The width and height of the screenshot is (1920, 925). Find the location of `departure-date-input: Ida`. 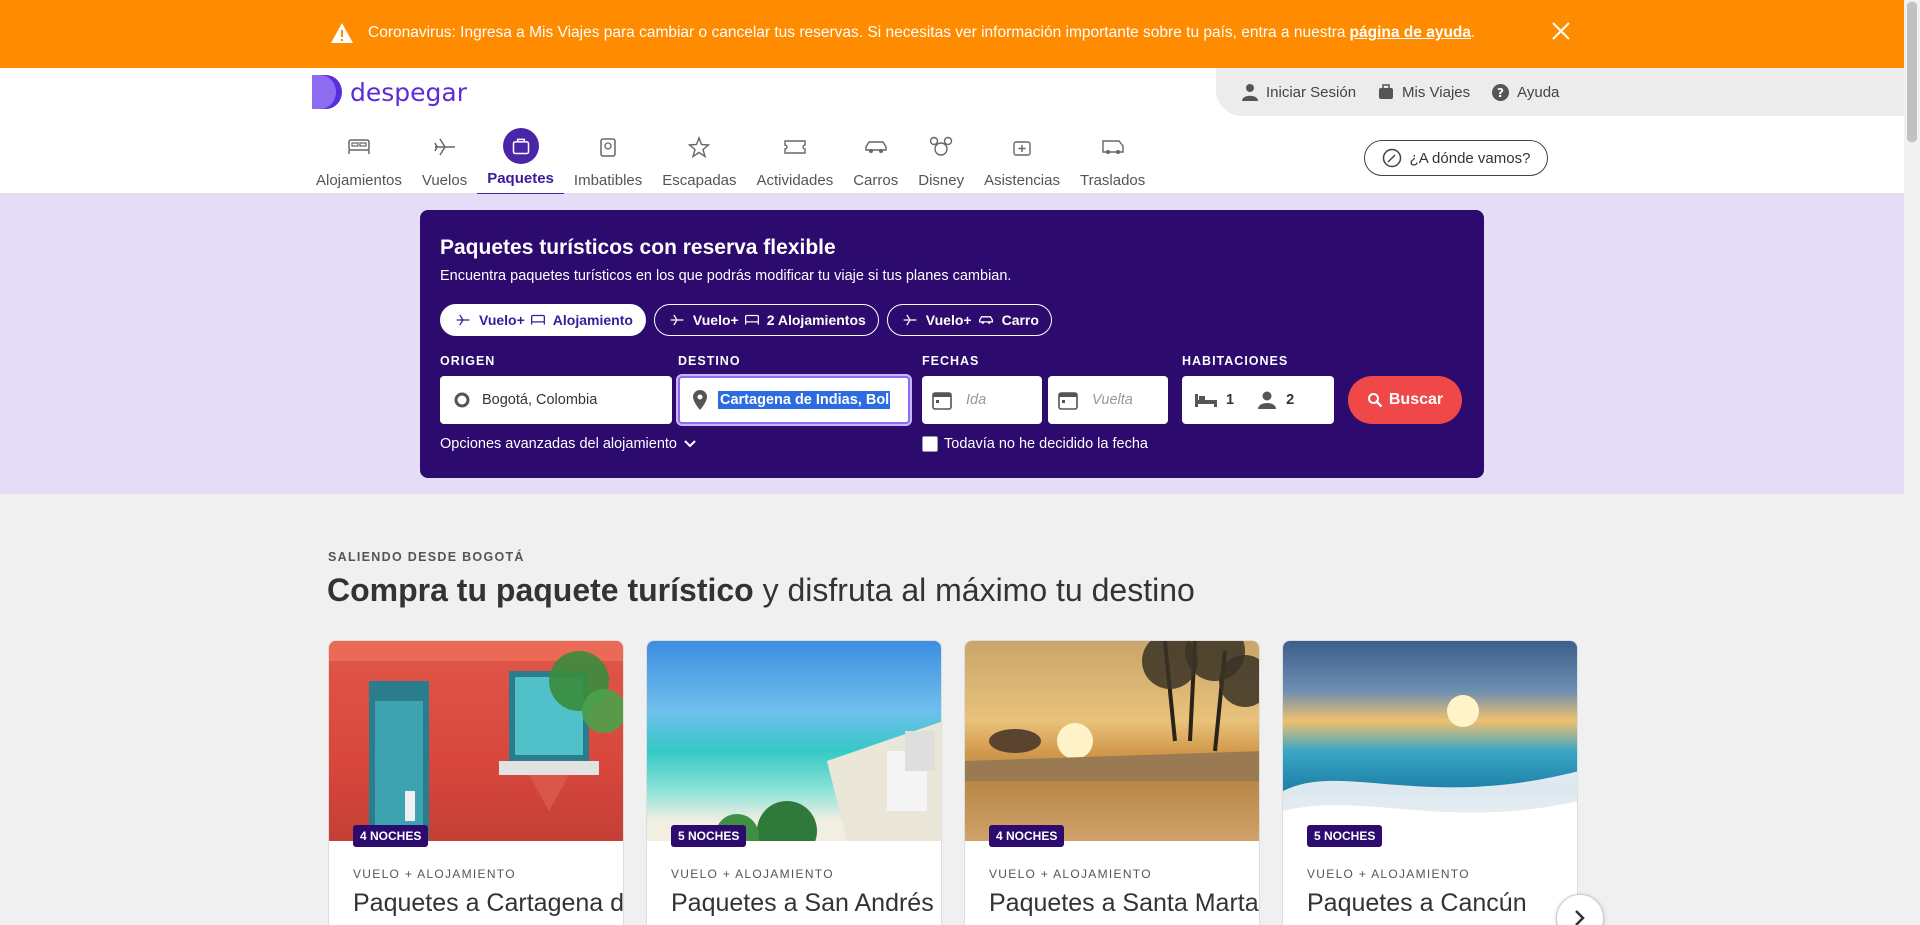

departure-date-input: Ida is located at coordinates (982, 400).